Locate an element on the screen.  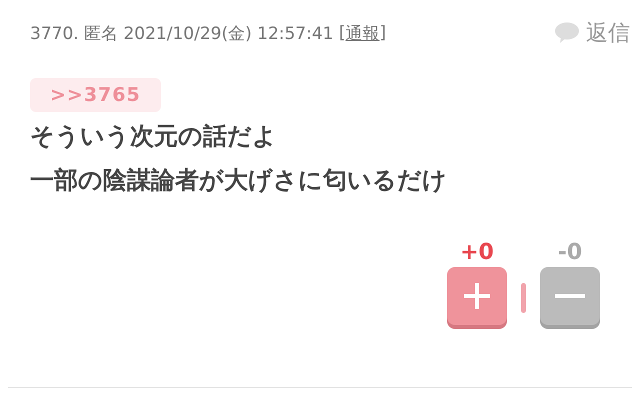
post-meta: 3770. 匿名 2021/10/29(金) 12:57:41 is located at coordinates (182, 33).